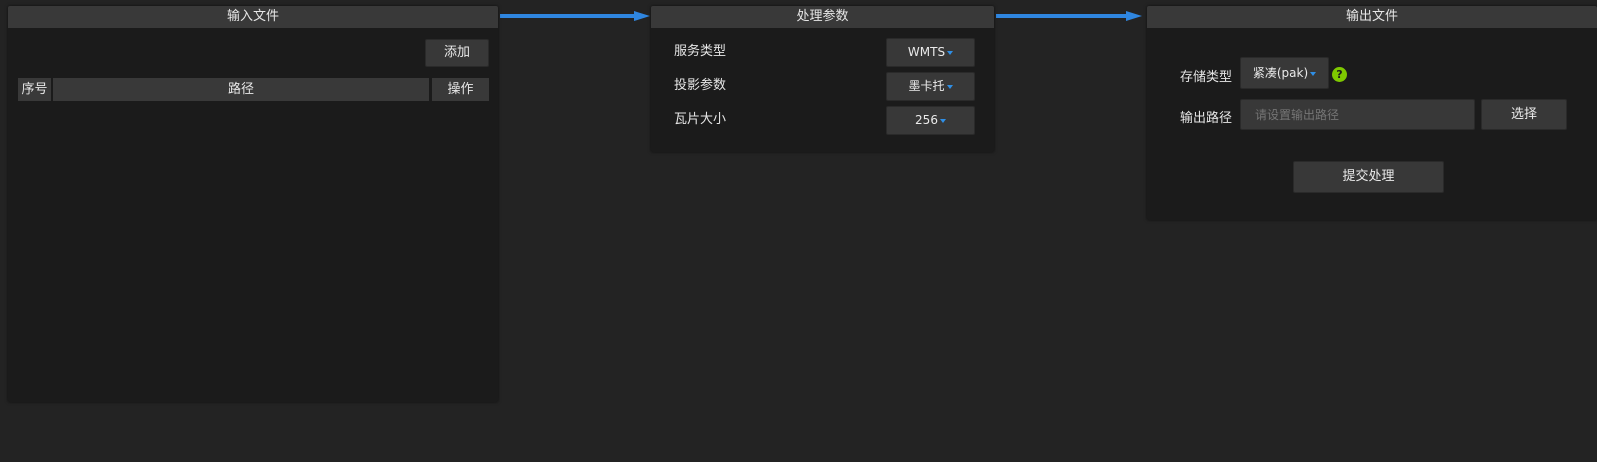 The width and height of the screenshot is (1597, 462). What do you see at coordinates (700, 51) in the screenshot?
I see `service-type-label: 服务类型` at bounding box center [700, 51].